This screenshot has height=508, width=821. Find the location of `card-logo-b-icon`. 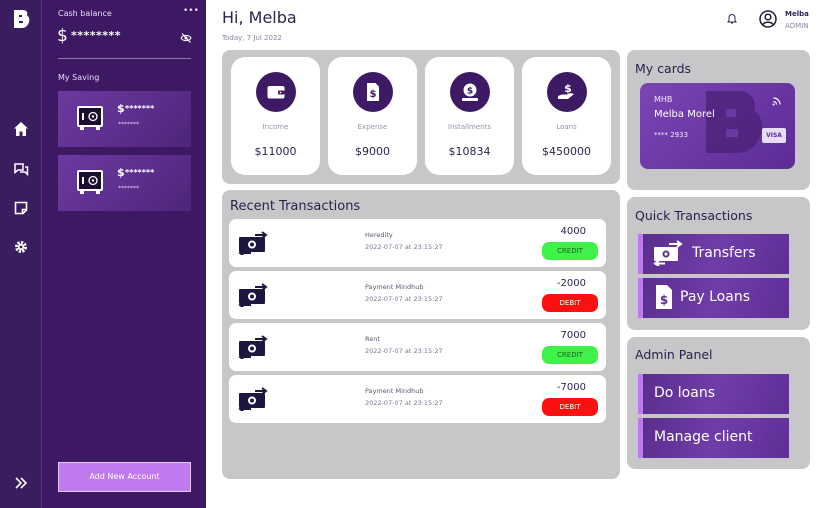

card-logo-b-icon is located at coordinates (734, 122).